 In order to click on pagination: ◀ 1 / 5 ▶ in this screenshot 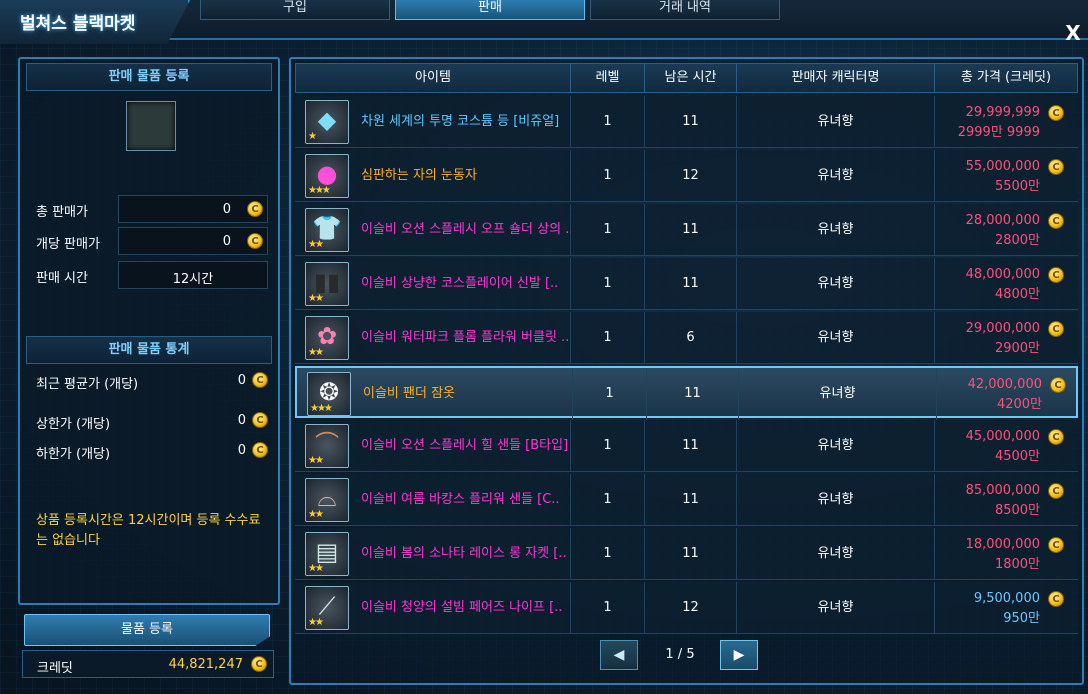, I will do `click(680, 655)`.